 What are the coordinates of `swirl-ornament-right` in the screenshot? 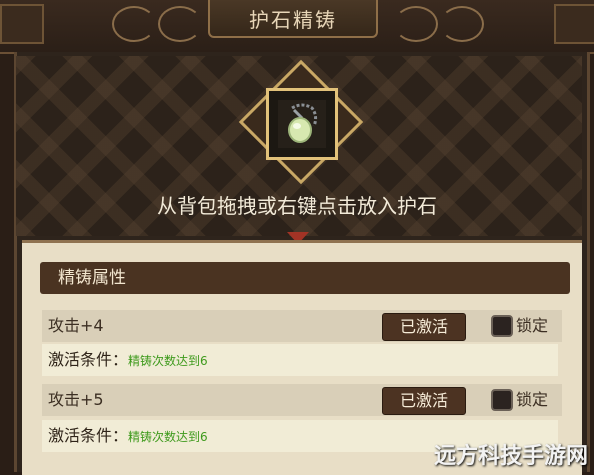 It's located at (416, 24).